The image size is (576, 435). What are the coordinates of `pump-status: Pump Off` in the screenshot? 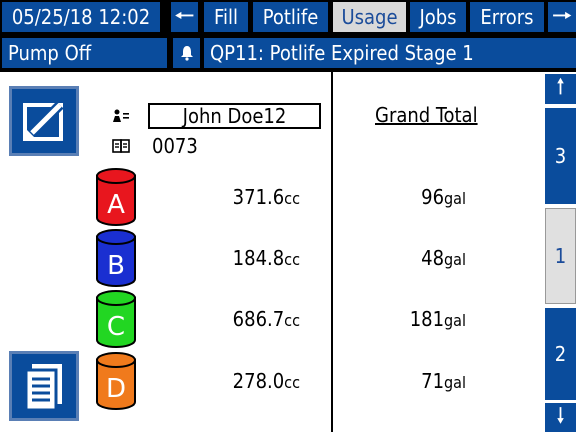 It's located at (84, 53).